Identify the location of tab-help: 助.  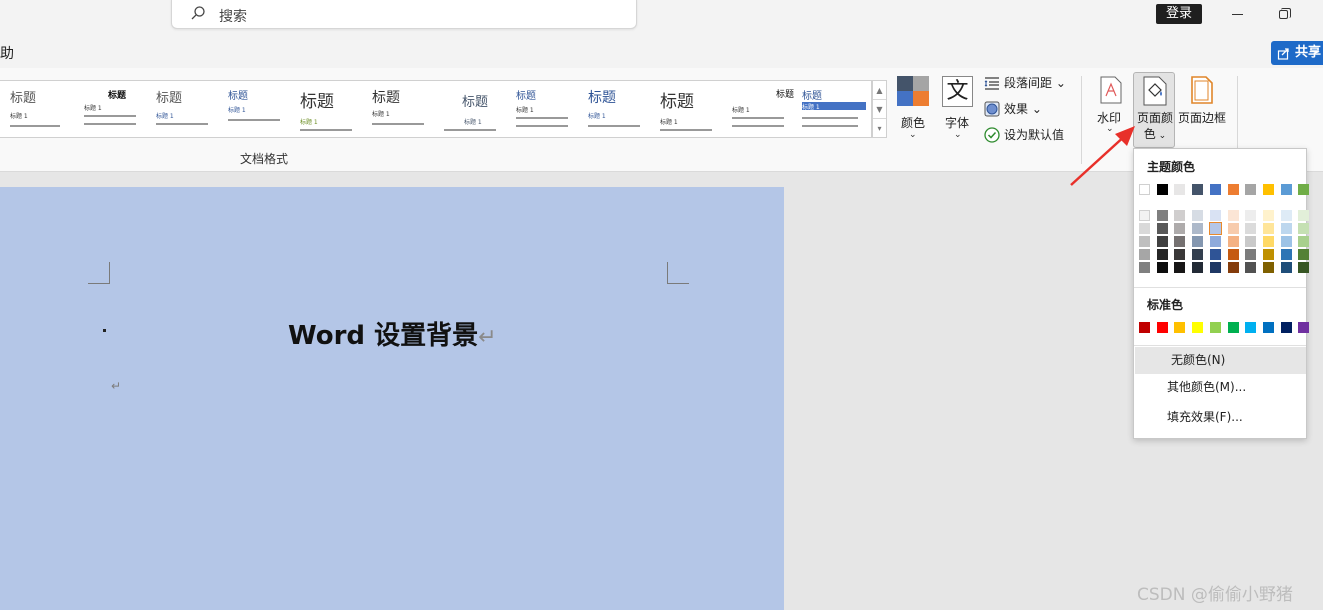
(7, 53).